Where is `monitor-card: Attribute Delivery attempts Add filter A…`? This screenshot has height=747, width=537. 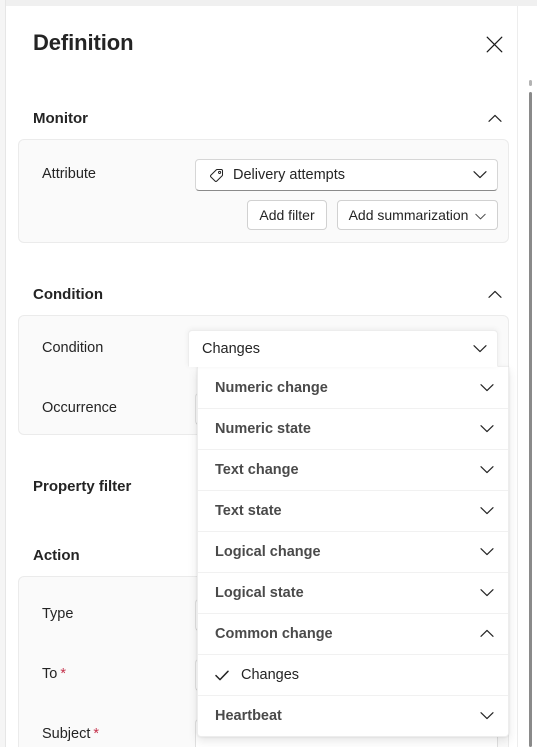
monitor-card: Attribute Delivery attempts Add filter A… is located at coordinates (263, 191).